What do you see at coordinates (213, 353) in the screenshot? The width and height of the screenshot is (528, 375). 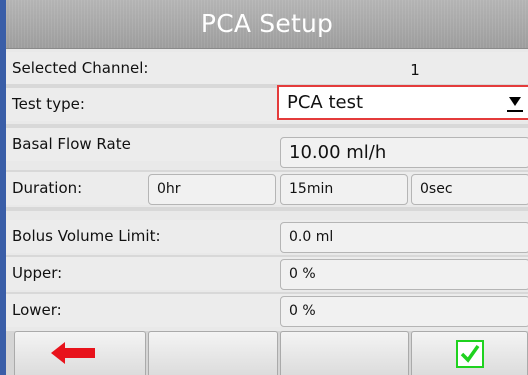 I see `softkey-2-button` at bounding box center [213, 353].